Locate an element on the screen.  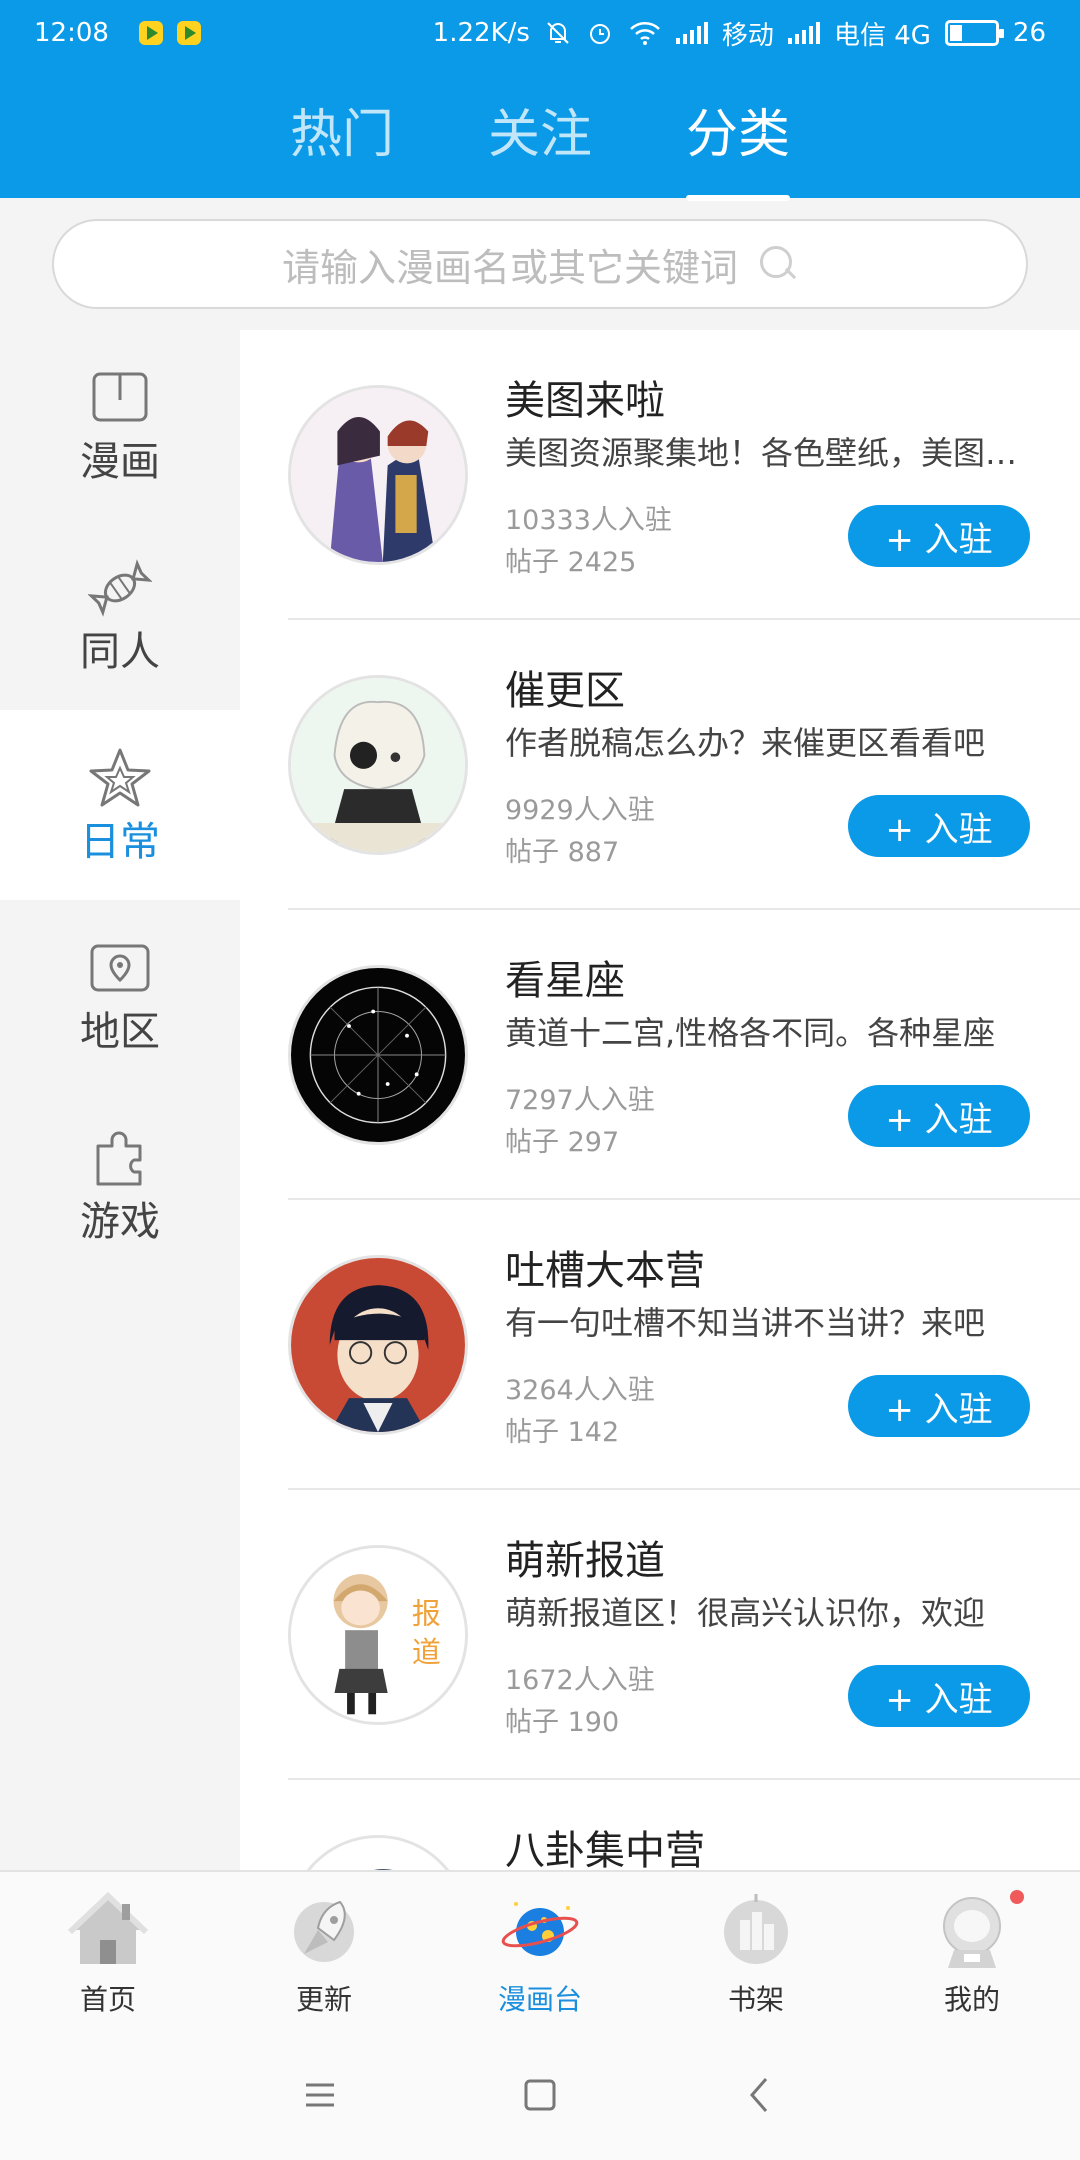
nav-comic-platform: 漫画台 is located at coordinates (540, 1951).